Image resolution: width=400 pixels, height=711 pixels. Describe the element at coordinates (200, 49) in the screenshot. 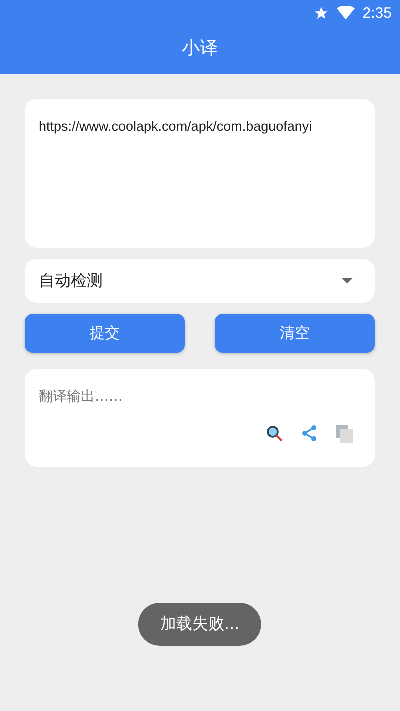

I see `app-title: 小译` at that location.